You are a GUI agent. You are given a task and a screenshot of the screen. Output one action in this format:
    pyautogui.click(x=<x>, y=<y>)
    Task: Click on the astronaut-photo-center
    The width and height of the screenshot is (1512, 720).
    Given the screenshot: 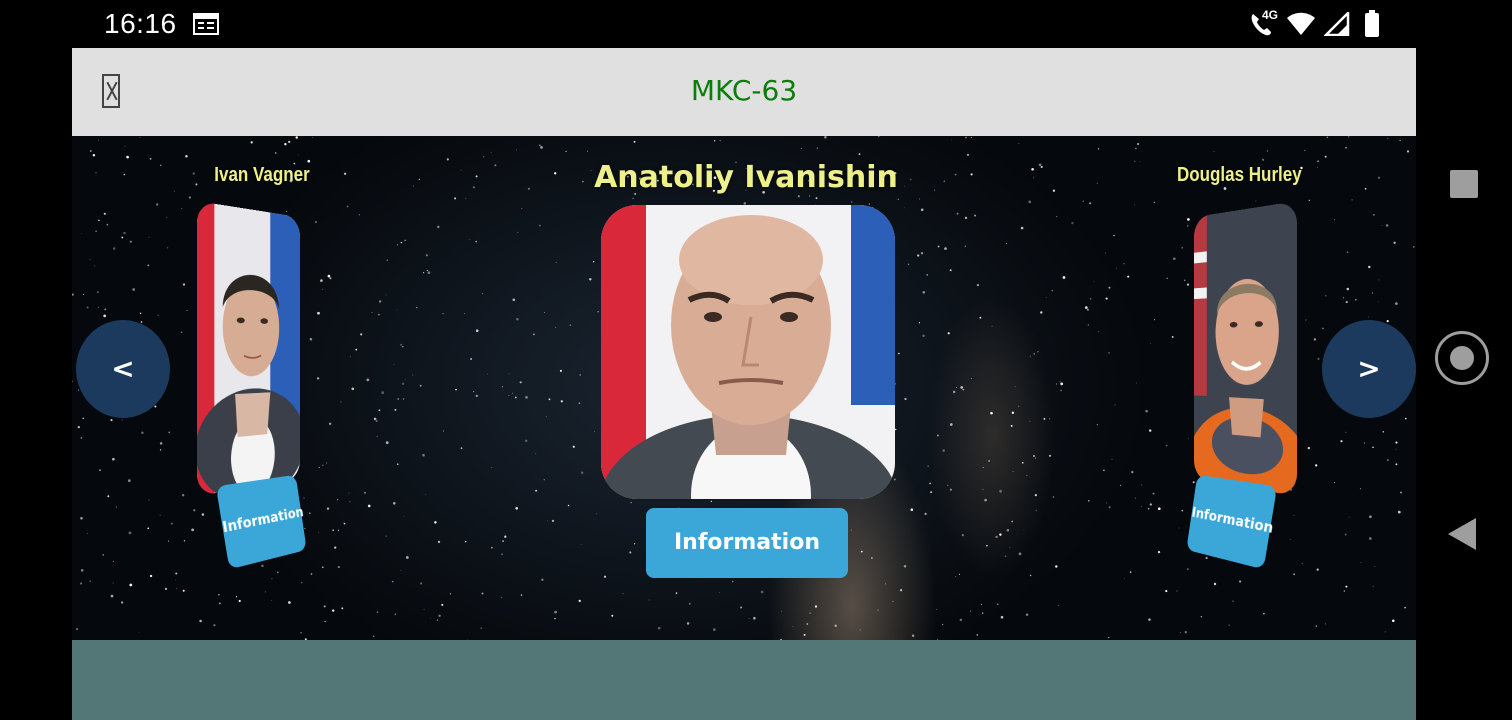 What is the action you would take?
    pyautogui.click(x=748, y=352)
    